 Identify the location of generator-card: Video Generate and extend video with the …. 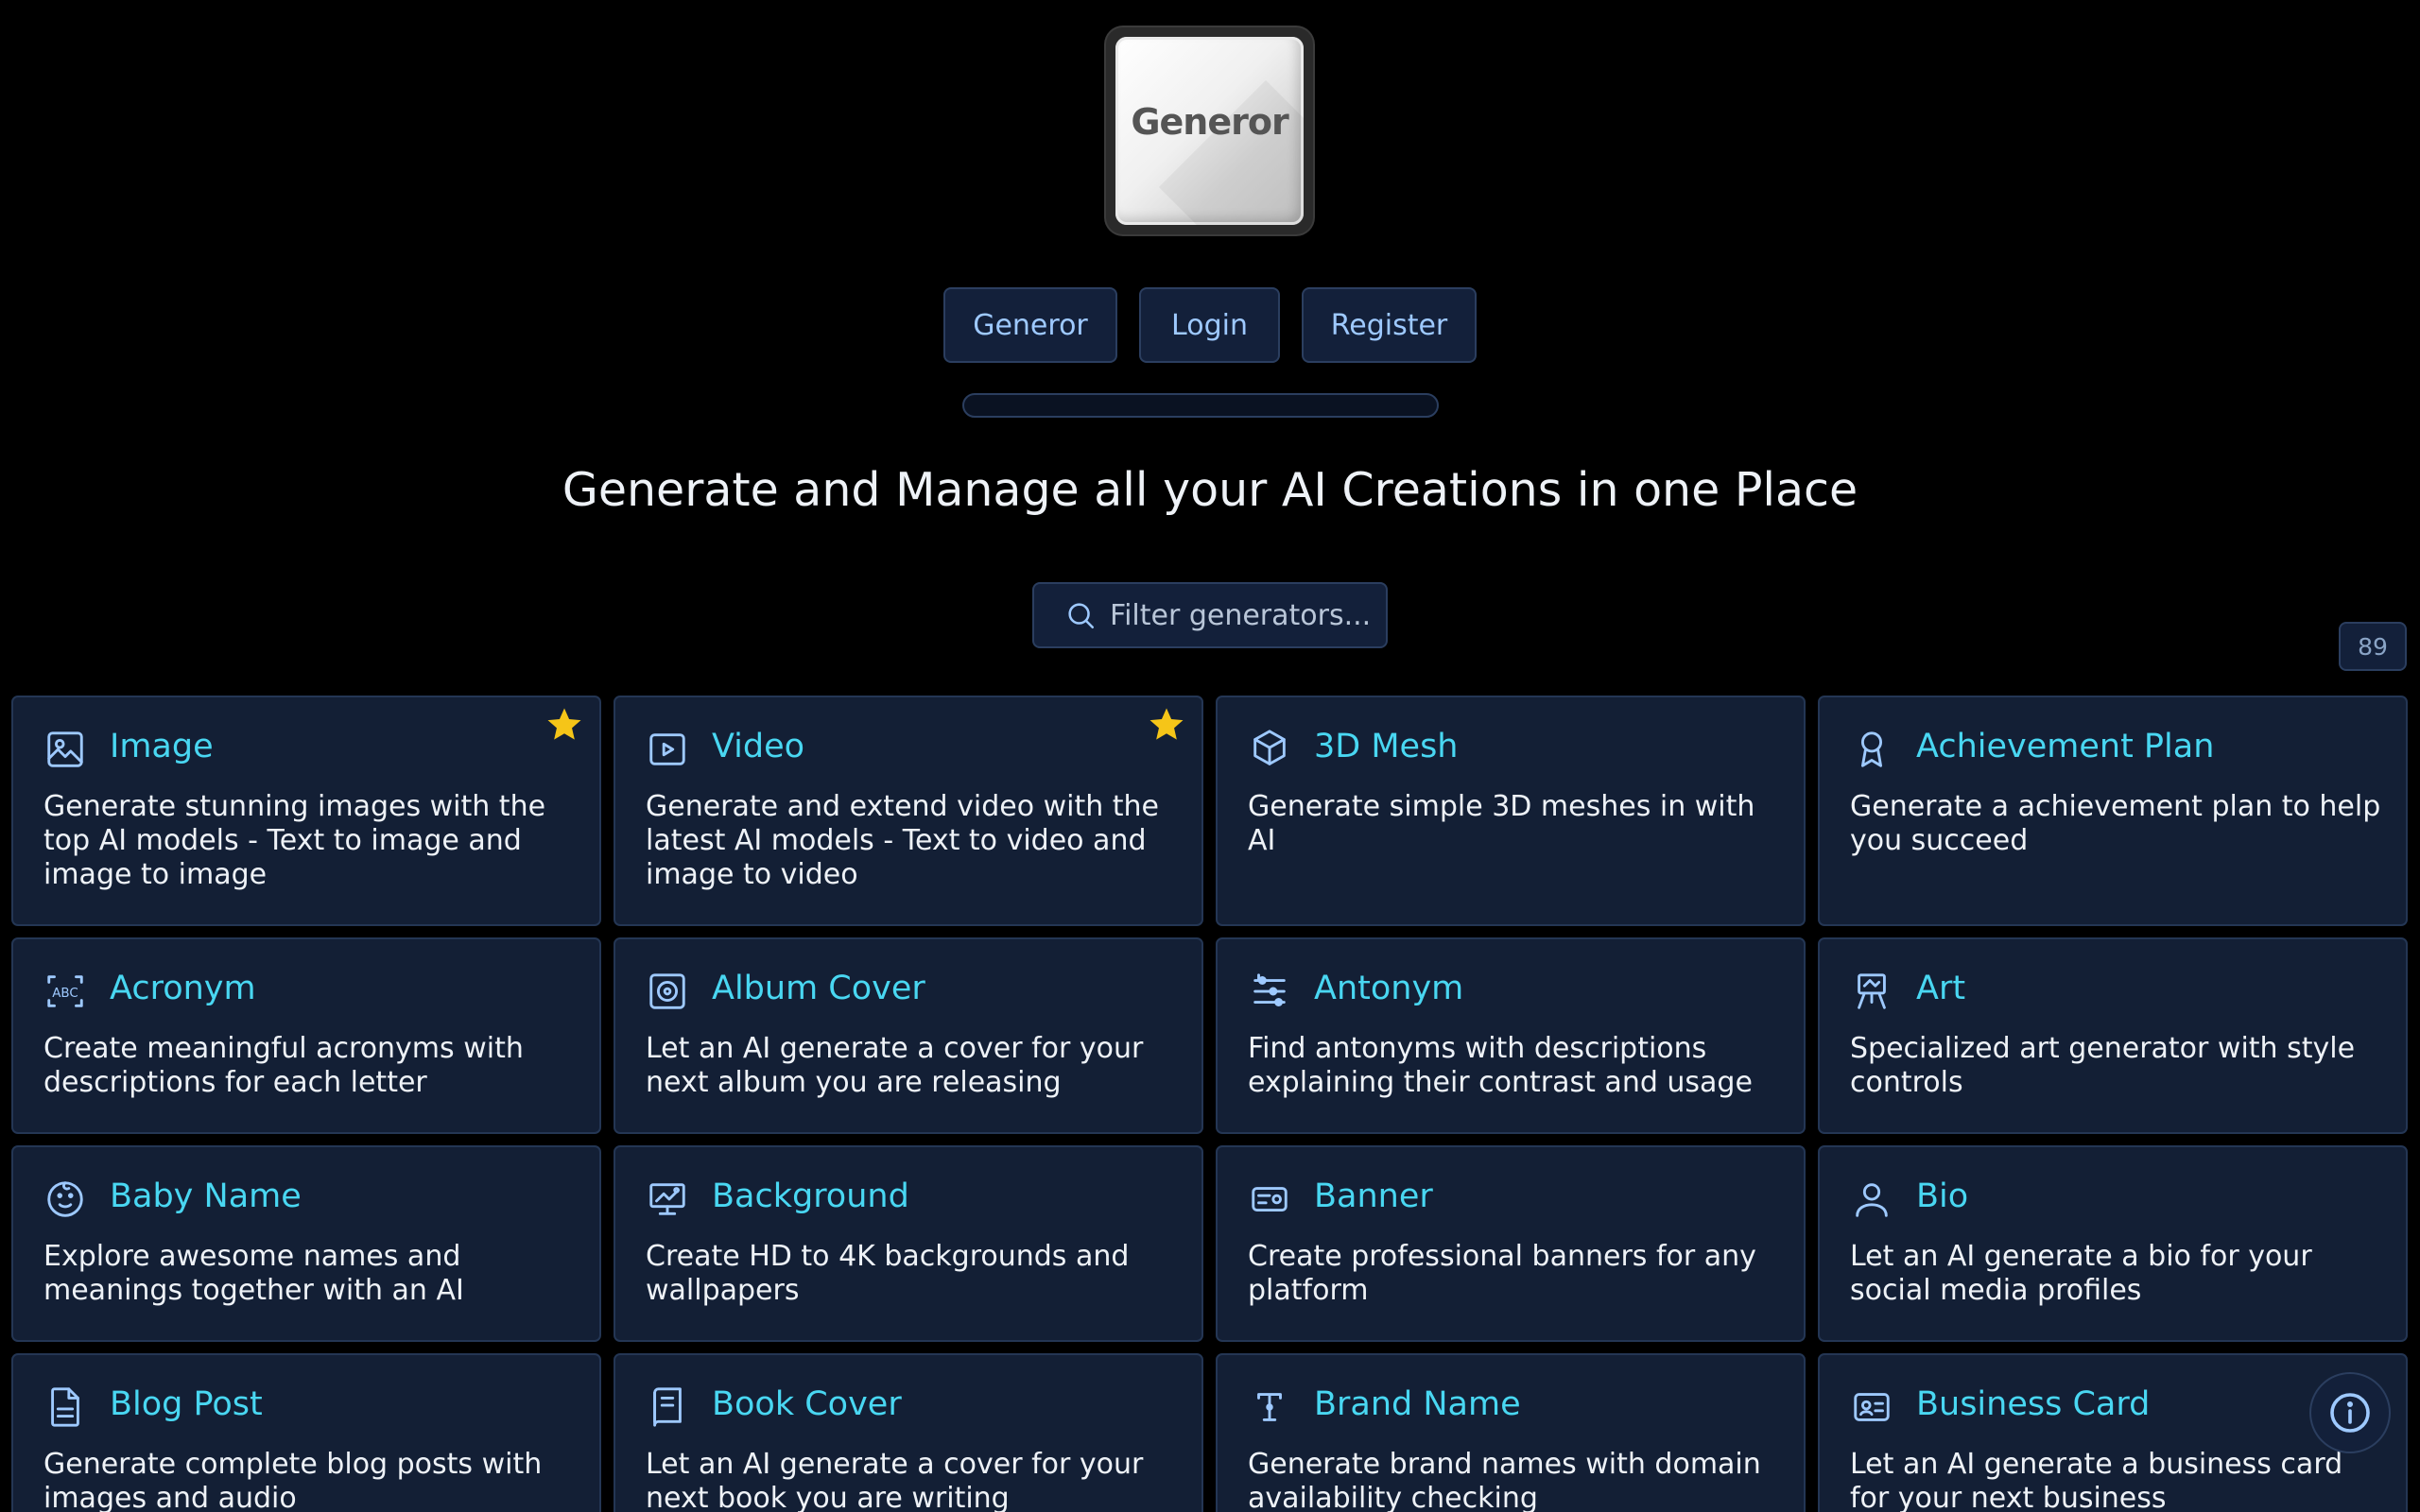
(909, 811).